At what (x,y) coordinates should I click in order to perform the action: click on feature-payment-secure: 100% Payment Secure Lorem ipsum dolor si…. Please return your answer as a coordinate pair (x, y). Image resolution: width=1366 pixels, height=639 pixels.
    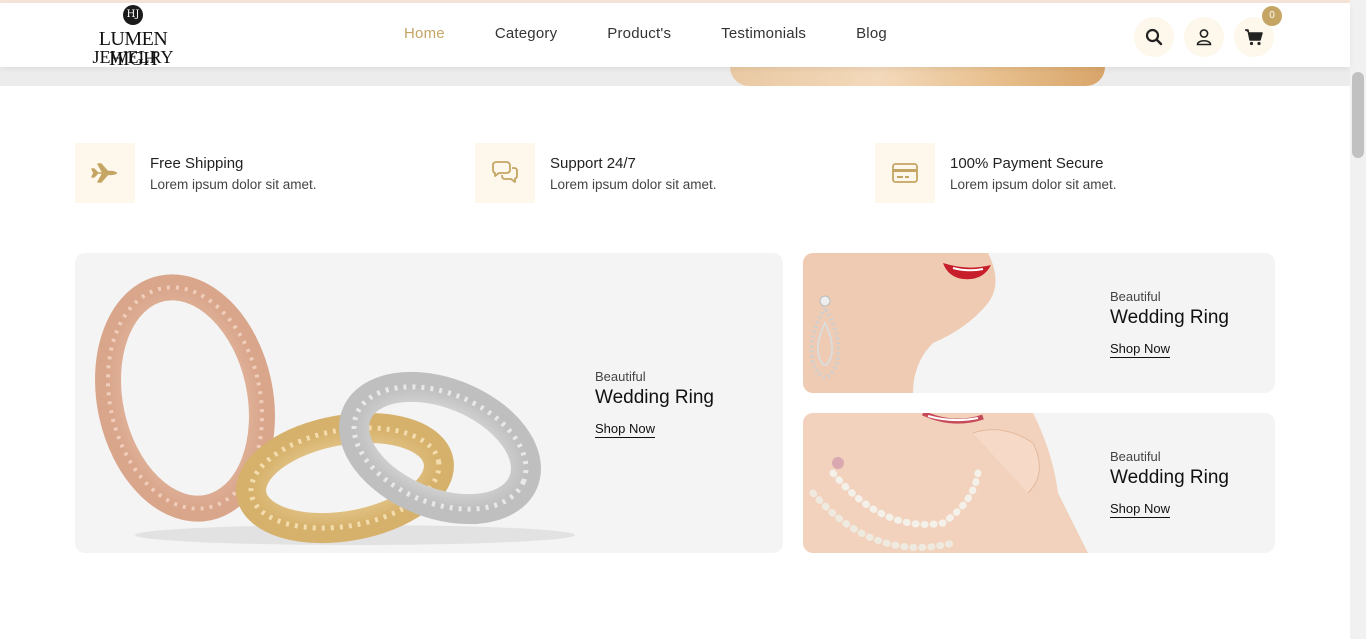
    Looking at the image, I should click on (1055, 173).